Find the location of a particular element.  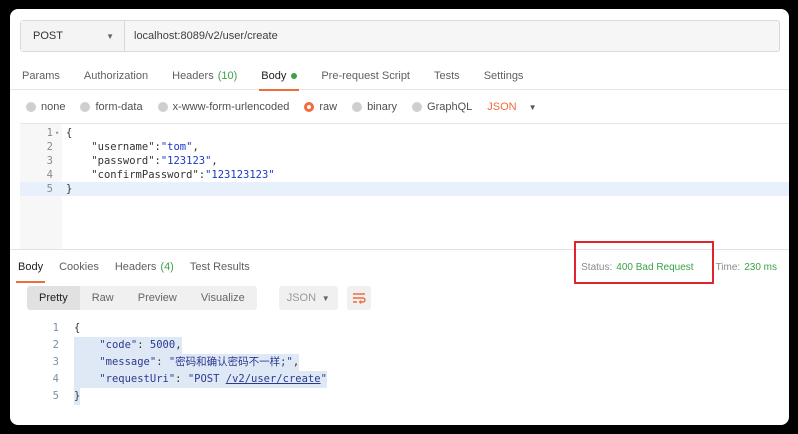

mode-preview: Preview is located at coordinates (157, 298).